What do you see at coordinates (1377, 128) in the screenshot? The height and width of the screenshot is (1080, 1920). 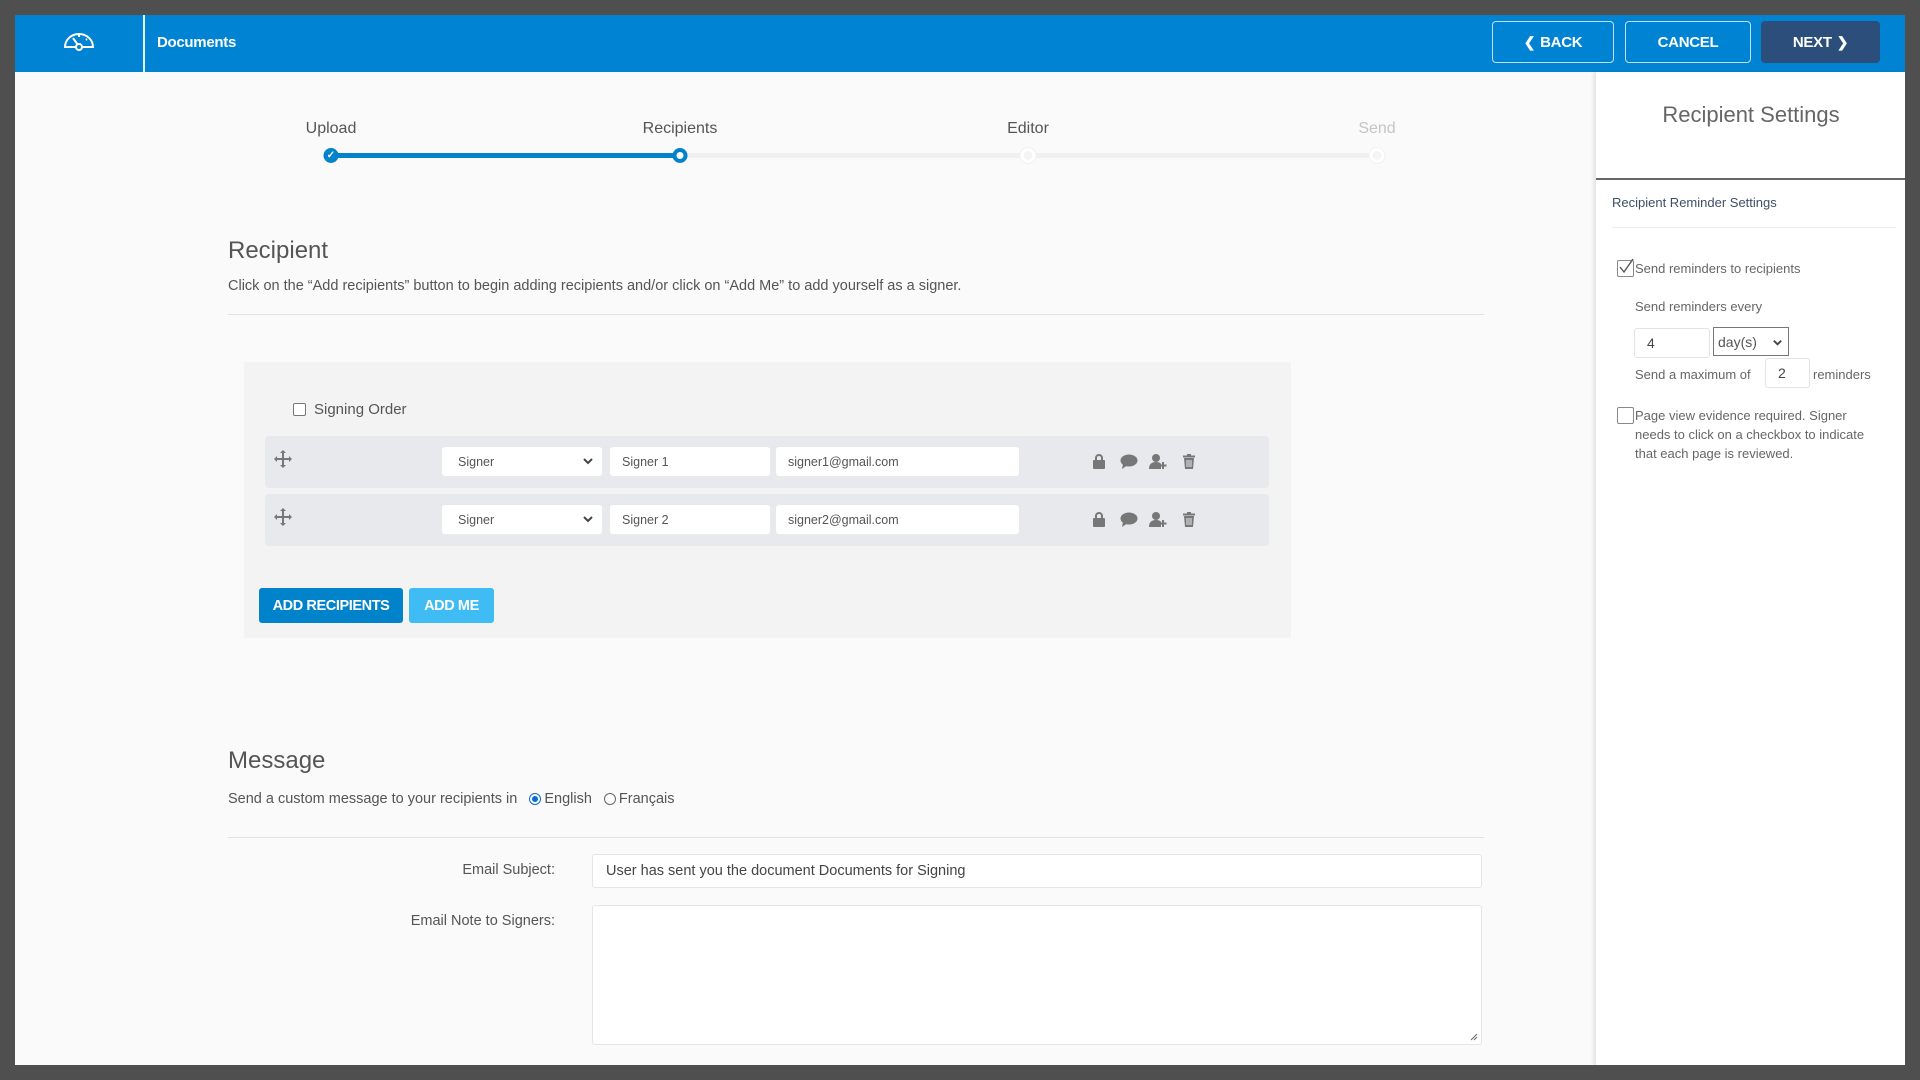 I see `step-label-send: Send` at bounding box center [1377, 128].